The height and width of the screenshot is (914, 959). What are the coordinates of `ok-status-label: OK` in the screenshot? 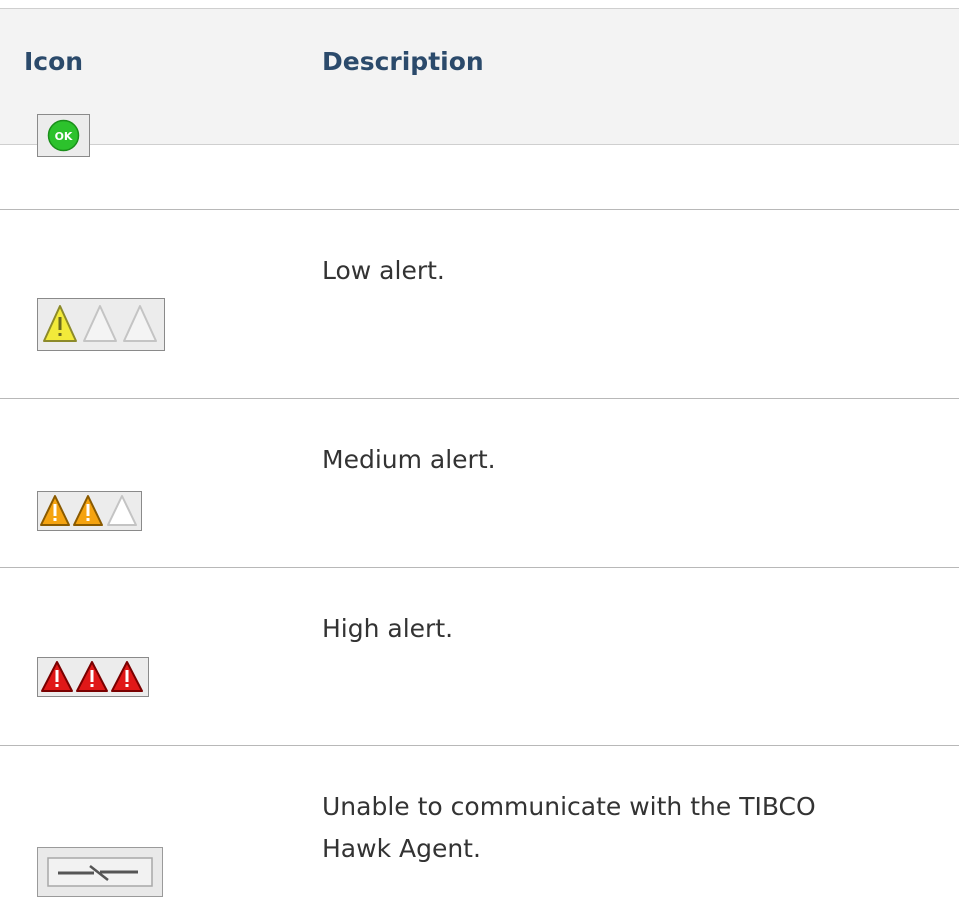 It's located at (64, 136).